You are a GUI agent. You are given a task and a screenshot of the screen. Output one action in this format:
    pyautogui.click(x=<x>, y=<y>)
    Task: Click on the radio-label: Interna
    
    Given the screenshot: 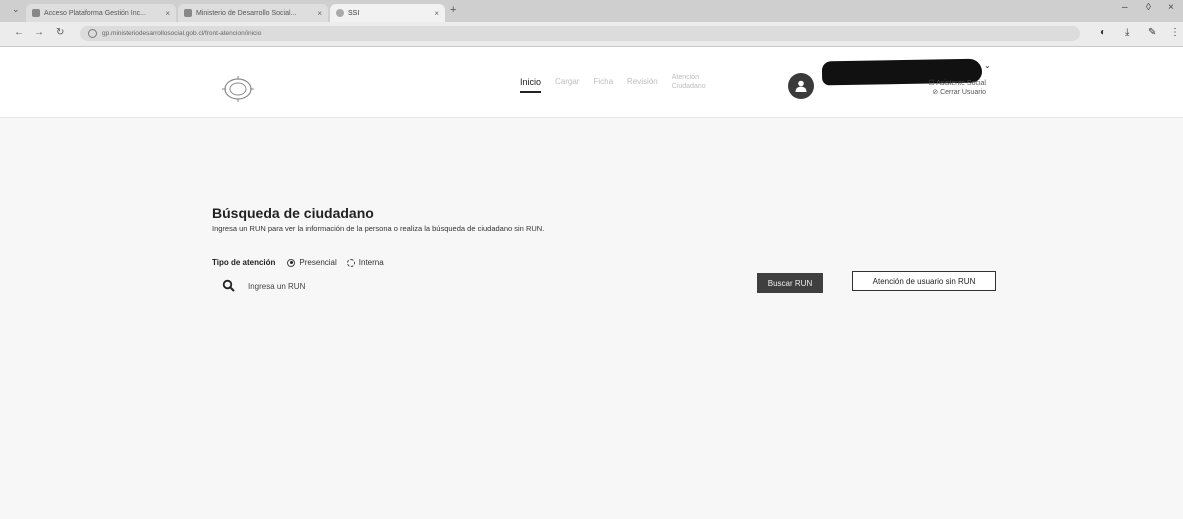 What is the action you would take?
    pyautogui.click(x=371, y=262)
    